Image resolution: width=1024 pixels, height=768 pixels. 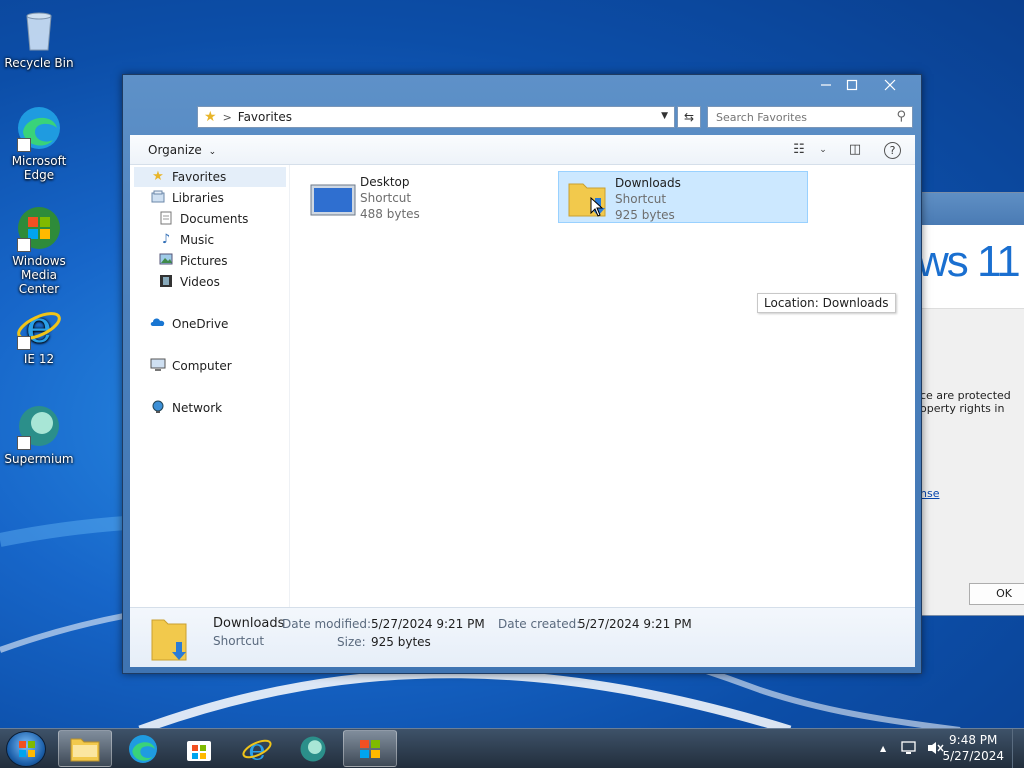 What do you see at coordinates (973, 748) in the screenshot?
I see `system-clock: 9:48 PM 5/27/2024` at bounding box center [973, 748].